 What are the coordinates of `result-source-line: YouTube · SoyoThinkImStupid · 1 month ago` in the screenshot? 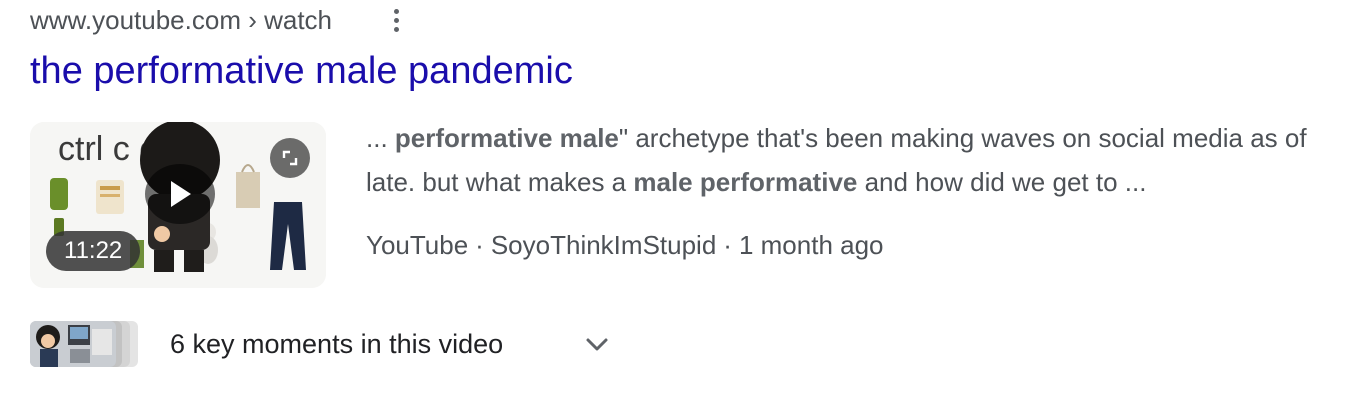 It's located at (625, 245).